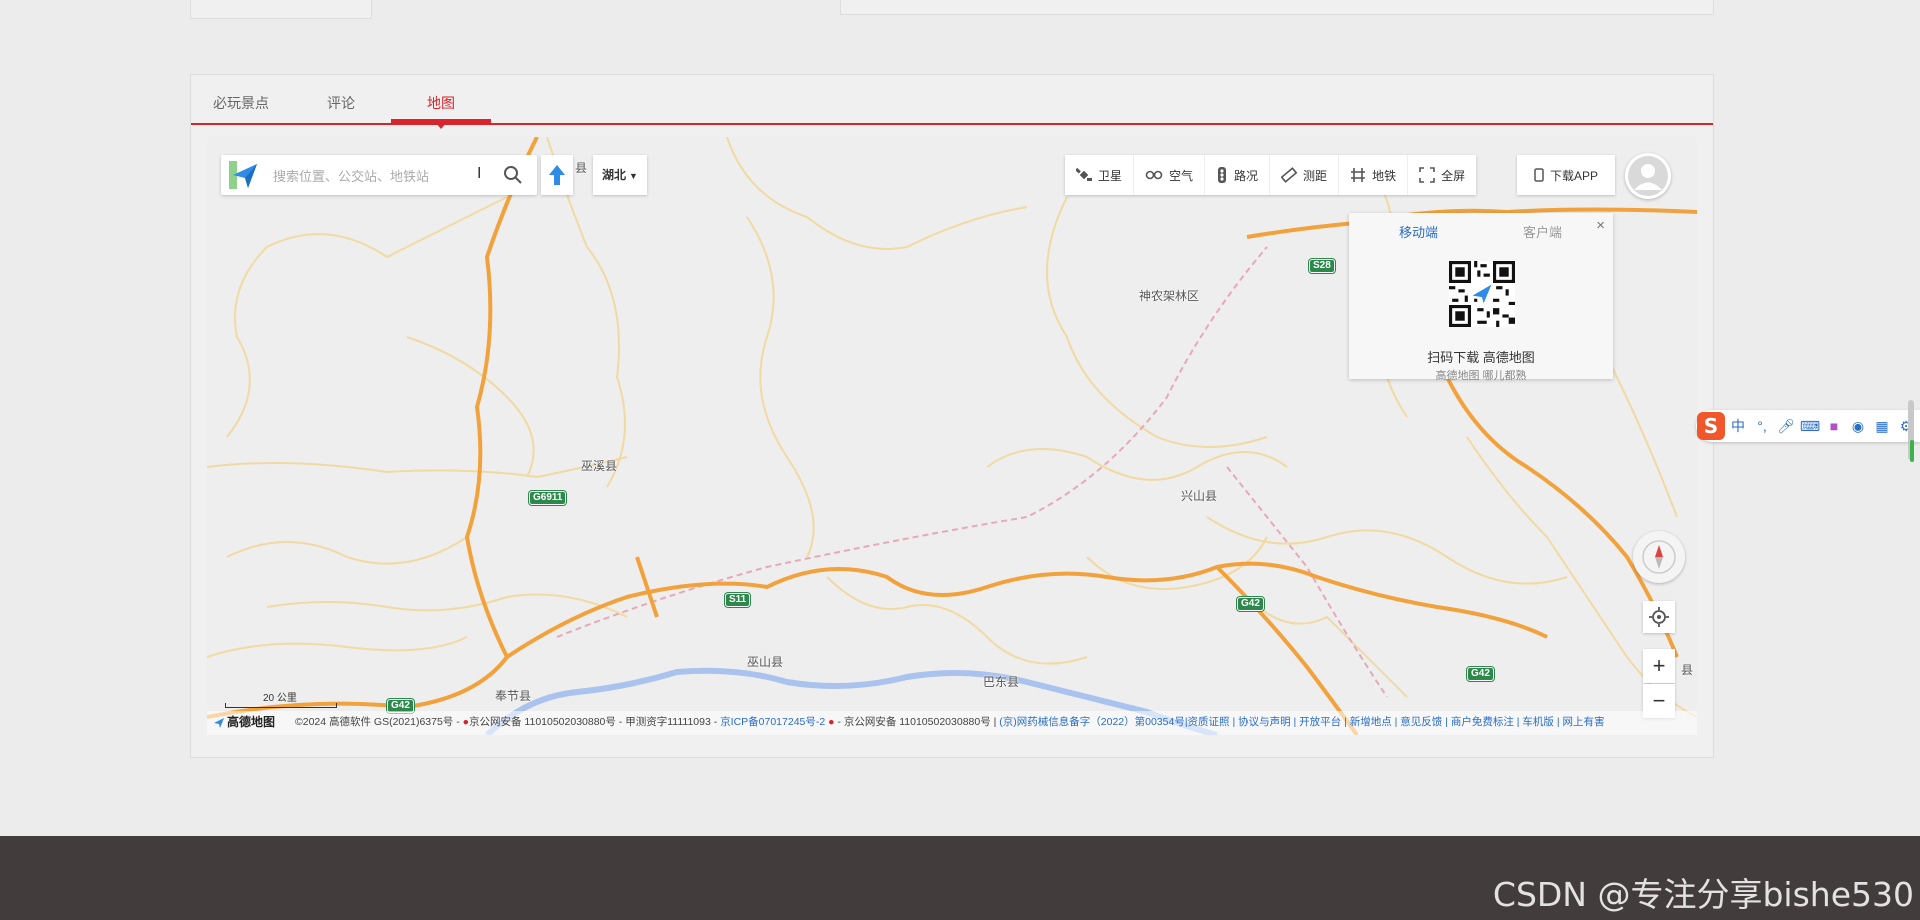 The width and height of the screenshot is (1920, 920). I want to click on city-name: 湖北, so click(614, 175).